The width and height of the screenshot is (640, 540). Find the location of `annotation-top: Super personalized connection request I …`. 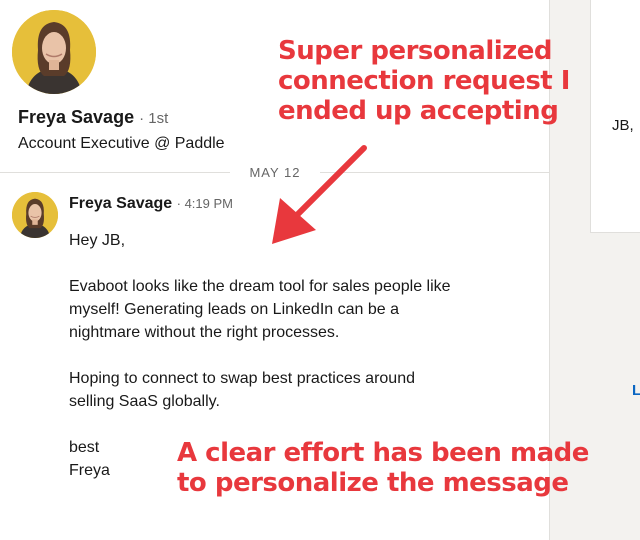

annotation-top: Super personalized connection request I … is located at coordinates (424, 81).